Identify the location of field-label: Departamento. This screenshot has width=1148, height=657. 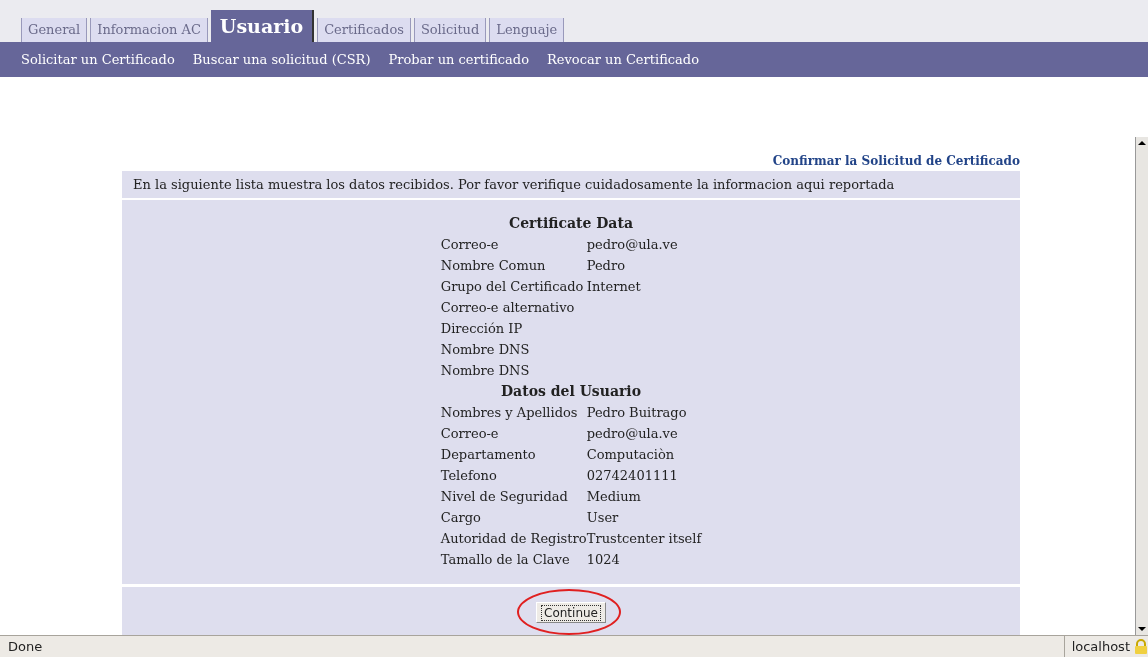
(488, 455).